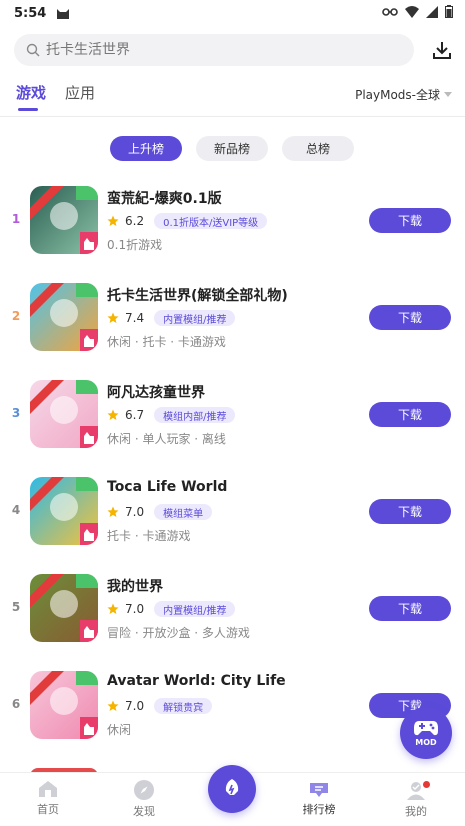 The height and width of the screenshot is (826, 465). What do you see at coordinates (183, 512) in the screenshot?
I see `mod-tag: 模组菜单` at bounding box center [183, 512].